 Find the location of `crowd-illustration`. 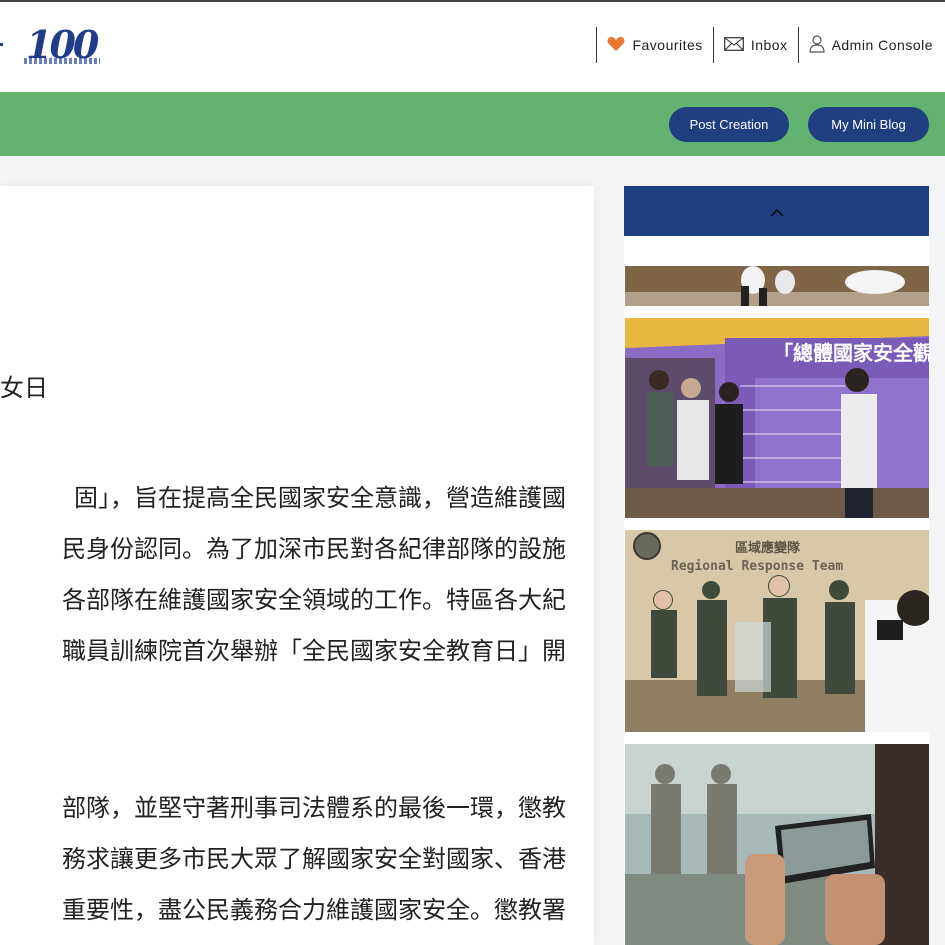

crowd-illustration is located at coordinates (777, 286).